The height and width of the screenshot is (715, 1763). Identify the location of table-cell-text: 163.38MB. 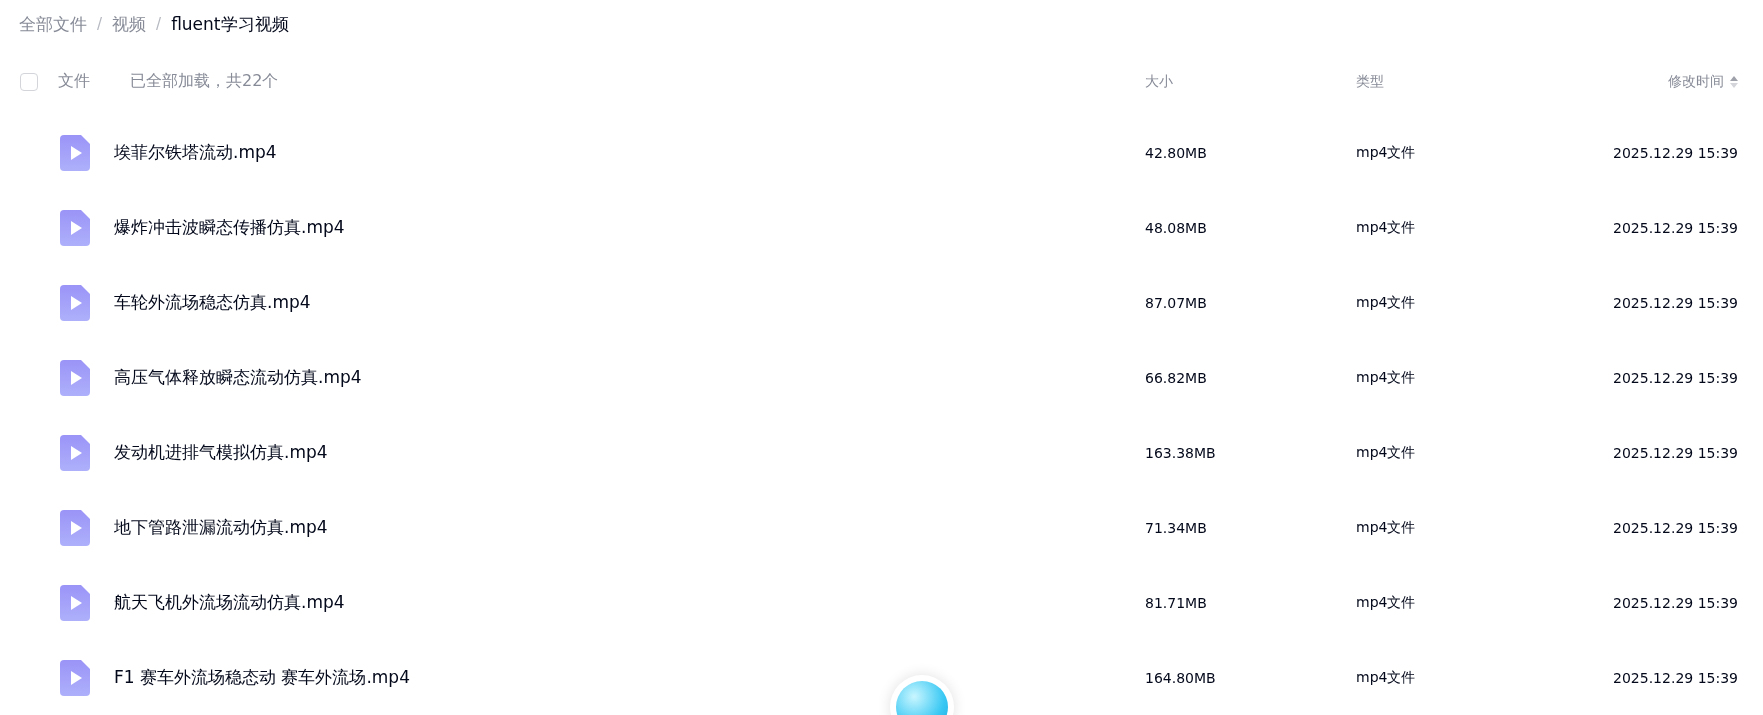
(1181, 452).